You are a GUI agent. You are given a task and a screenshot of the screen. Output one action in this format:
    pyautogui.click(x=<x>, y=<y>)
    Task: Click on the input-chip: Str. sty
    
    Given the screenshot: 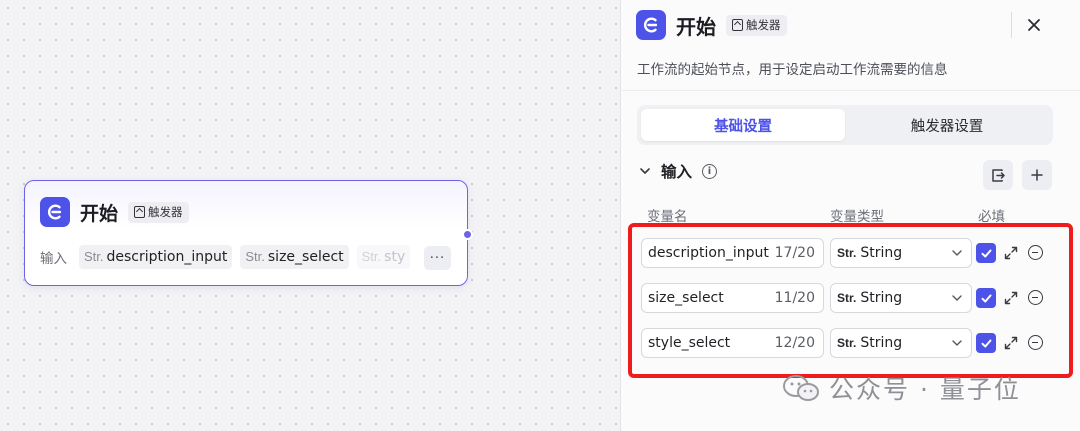 What is the action you would take?
    pyautogui.click(x=383, y=257)
    